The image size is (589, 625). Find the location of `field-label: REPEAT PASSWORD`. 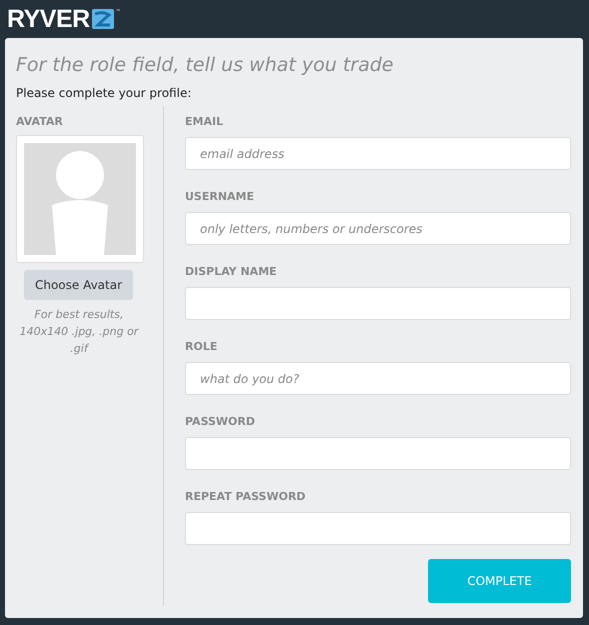

field-label: REPEAT PASSWORD is located at coordinates (245, 496).